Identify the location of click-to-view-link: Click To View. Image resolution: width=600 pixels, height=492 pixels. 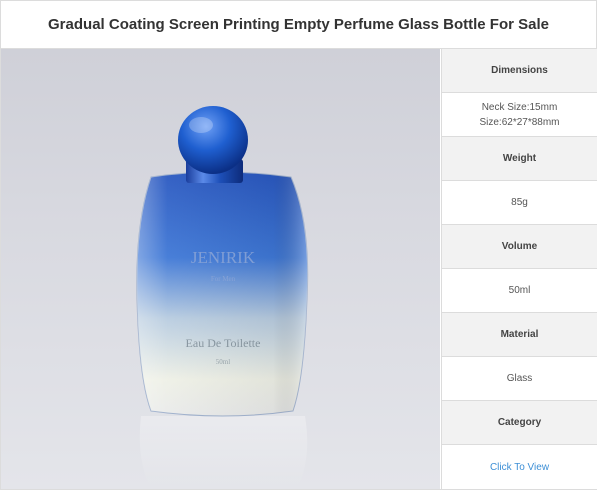
(519, 467).